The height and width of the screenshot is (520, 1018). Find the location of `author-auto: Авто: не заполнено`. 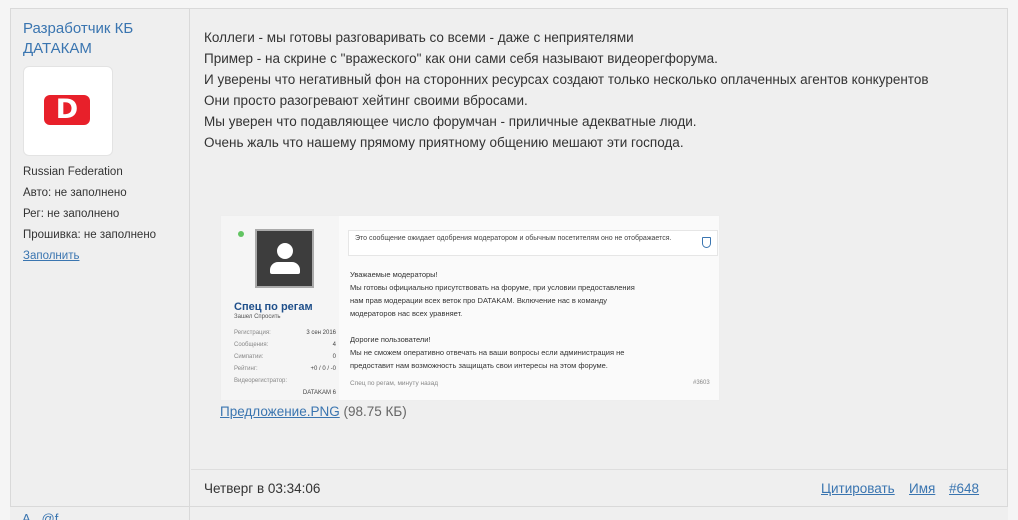

author-auto: Авто: не заполнено is located at coordinates (75, 193).